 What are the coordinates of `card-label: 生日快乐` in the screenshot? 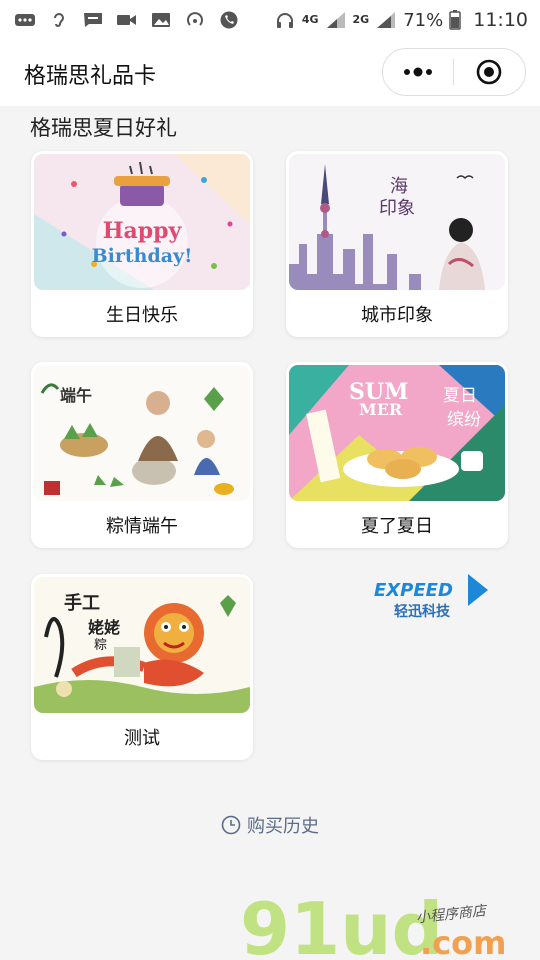 It's located at (142, 315).